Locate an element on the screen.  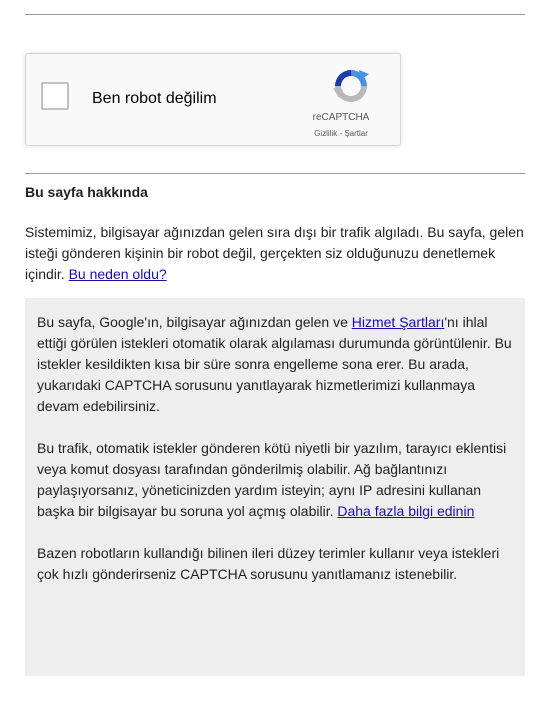
privacy-link: Gizlilik is located at coordinates (325, 133).